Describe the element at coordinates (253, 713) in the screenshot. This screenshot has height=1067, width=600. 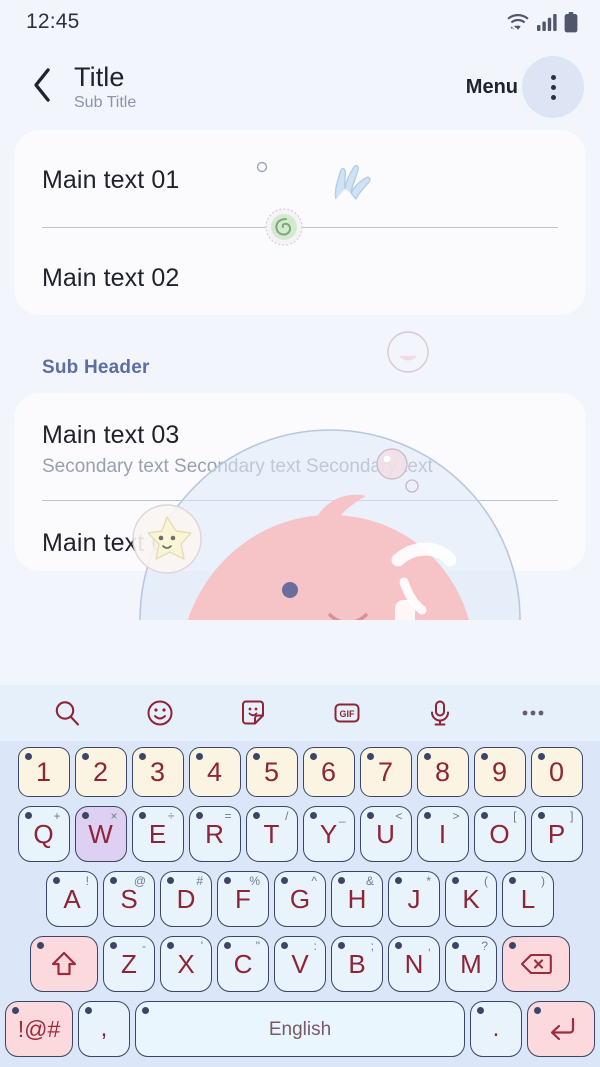
I see `sticker-icon` at that location.